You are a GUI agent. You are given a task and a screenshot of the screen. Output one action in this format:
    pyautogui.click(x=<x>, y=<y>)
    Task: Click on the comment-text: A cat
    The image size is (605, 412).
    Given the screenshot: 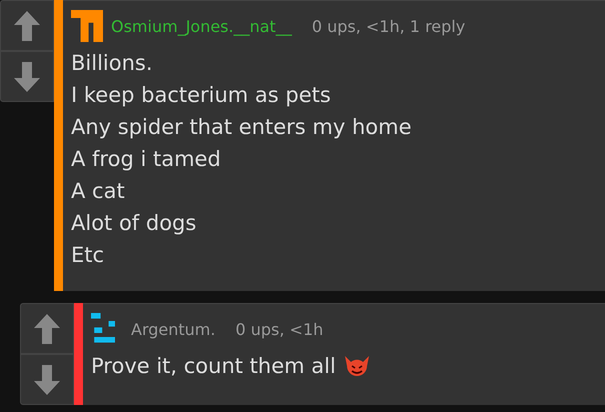 What is the action you would take?
    pyautogui.click(x=98, y=191)
    